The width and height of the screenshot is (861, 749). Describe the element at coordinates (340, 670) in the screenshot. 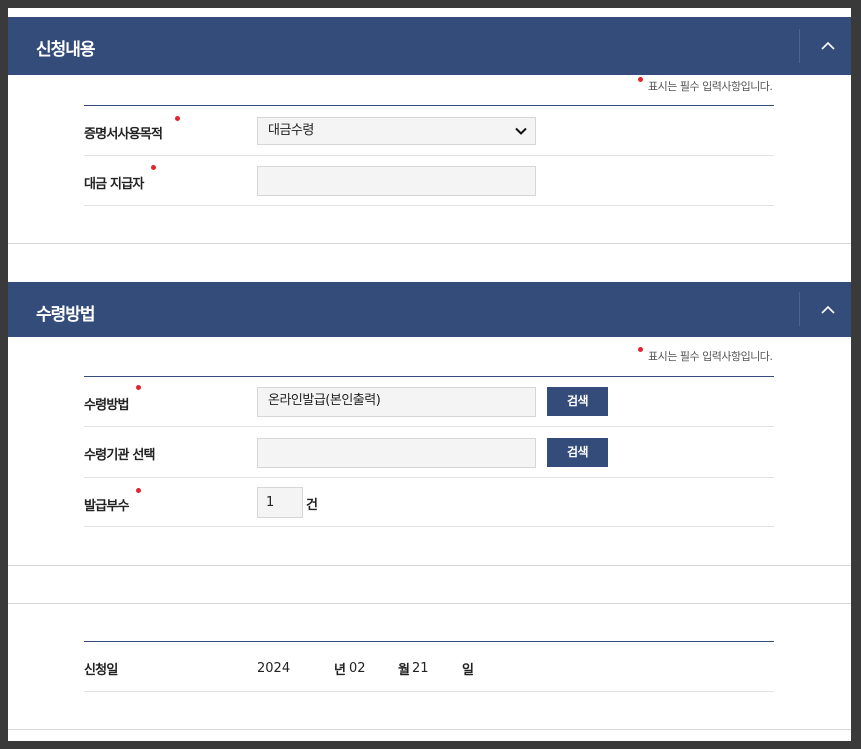

I see `year-unit: 년` at that location.